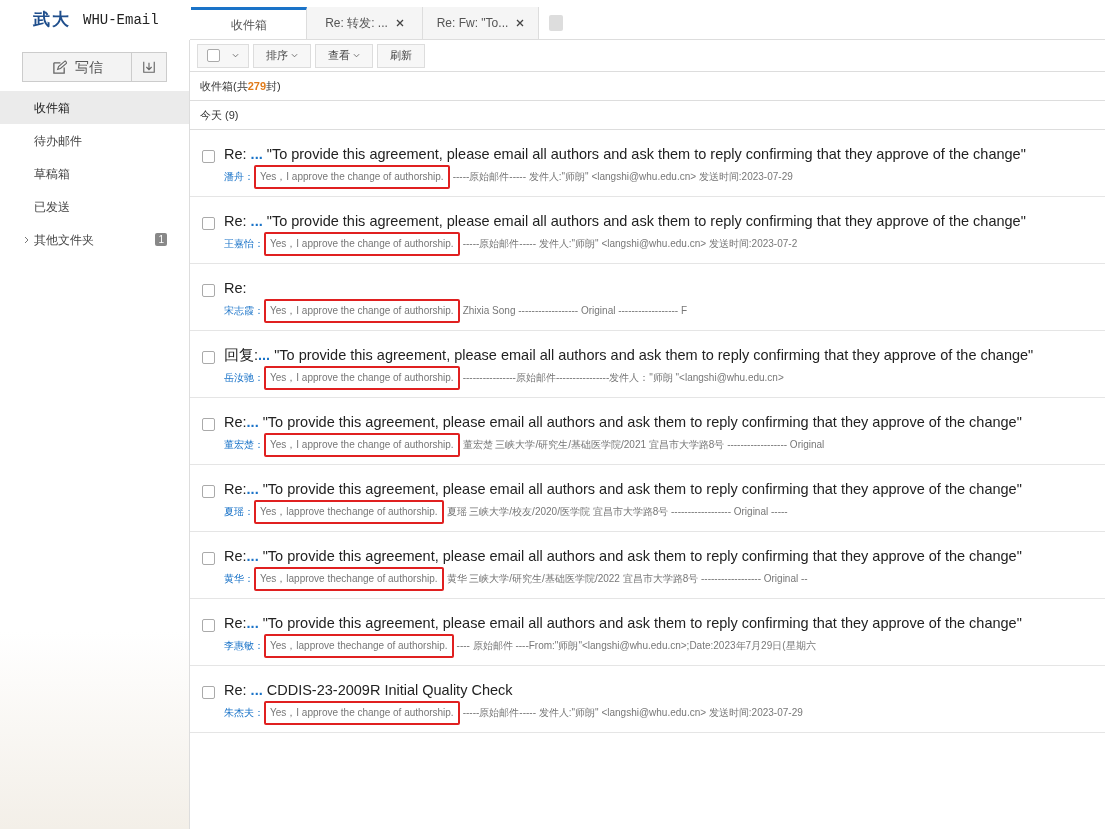 This screenshot has height=829, width=1105. Describe the element at coordinates (401, 55) in the screenshot. I see `toolbar-button: 刷新` at that location.